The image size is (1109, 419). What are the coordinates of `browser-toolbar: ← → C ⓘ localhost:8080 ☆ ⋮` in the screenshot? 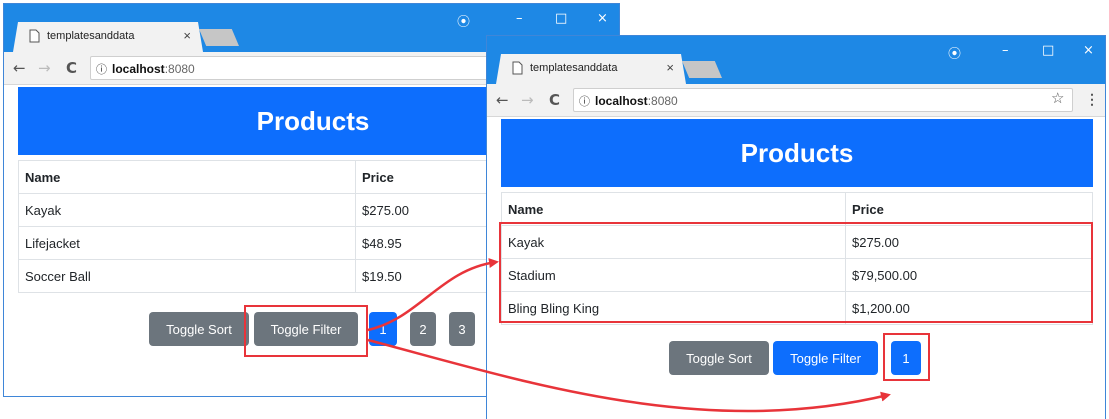 It's located at (796, 100).